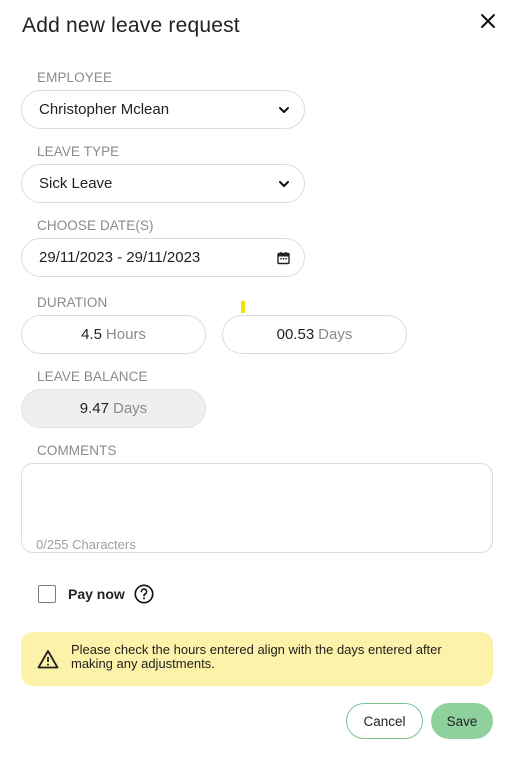 The width and height of the screenshot is (512, 758). I want to click on warning-icon, so click(48, 659).